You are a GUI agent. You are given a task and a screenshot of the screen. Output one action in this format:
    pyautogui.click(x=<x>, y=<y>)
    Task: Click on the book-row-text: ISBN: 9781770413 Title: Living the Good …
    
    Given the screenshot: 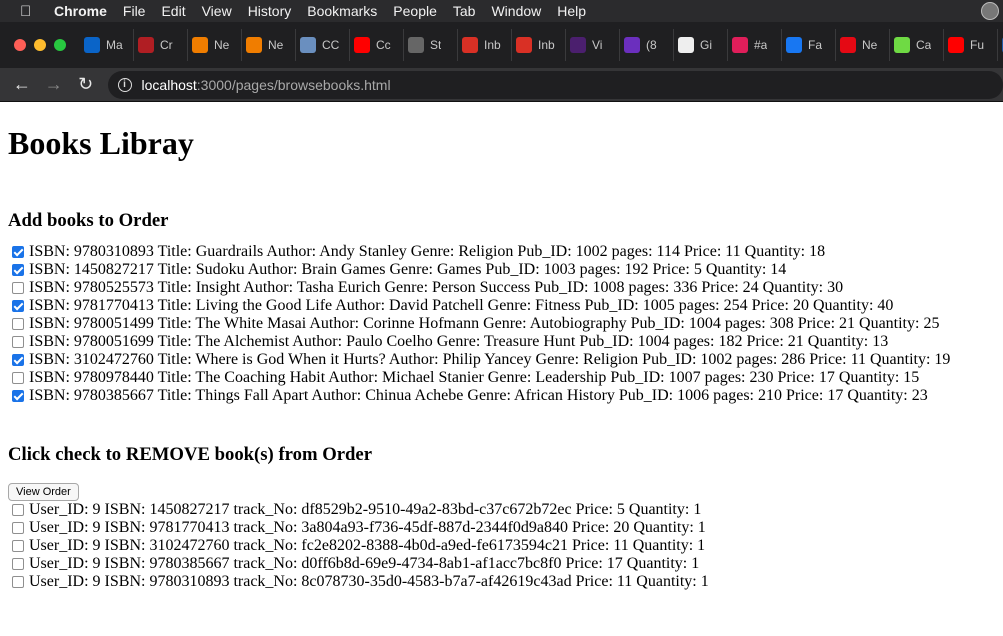 What is the action you would take?
    pyautogui.click(x=461, y=305)
    